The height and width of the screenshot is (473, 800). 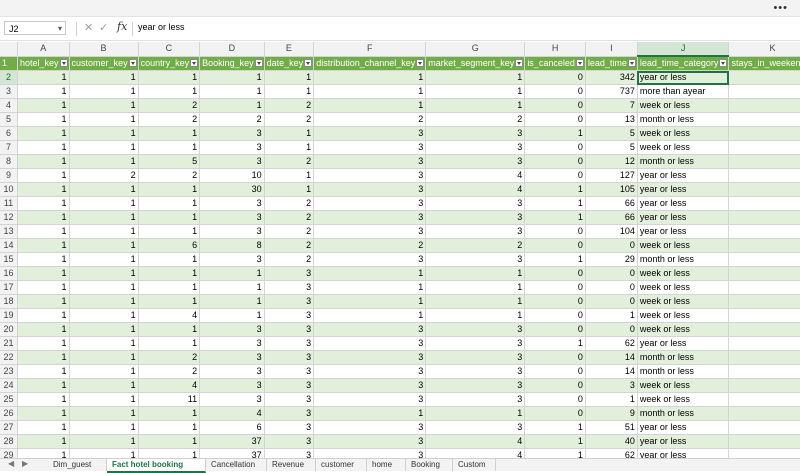 I want to click on table-cell: 66, so click(x=611, y=203).